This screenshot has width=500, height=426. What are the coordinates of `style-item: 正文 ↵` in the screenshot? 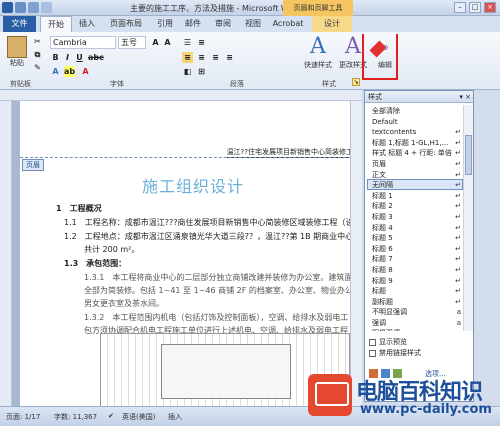 It's located at (415, 174).